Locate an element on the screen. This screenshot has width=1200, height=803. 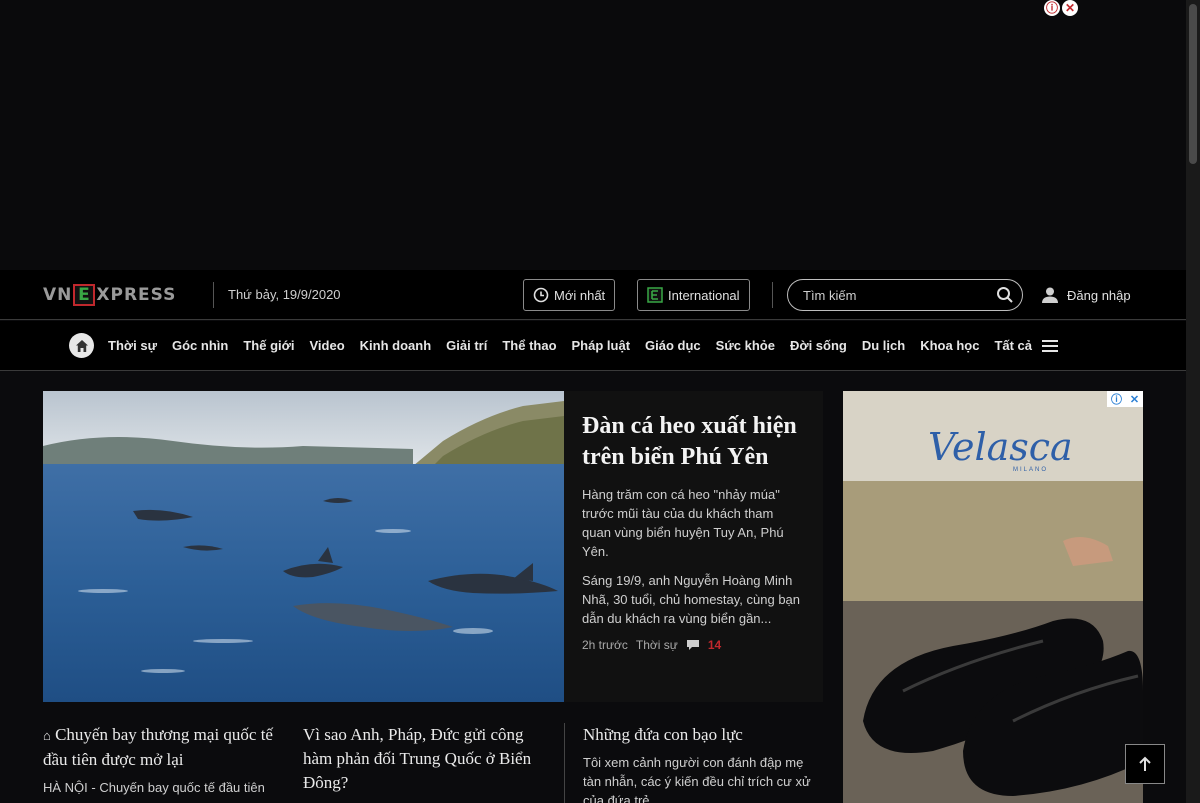
menu-icon is located at coordinates (1050, 346).